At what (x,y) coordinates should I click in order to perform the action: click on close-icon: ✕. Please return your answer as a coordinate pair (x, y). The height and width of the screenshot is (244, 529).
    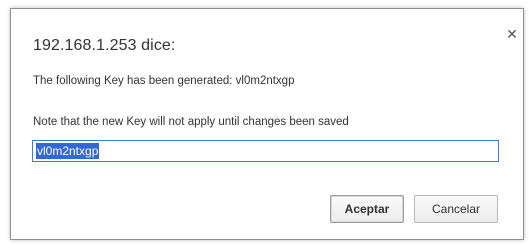
    Looking at the image, I should click on (512, 34).